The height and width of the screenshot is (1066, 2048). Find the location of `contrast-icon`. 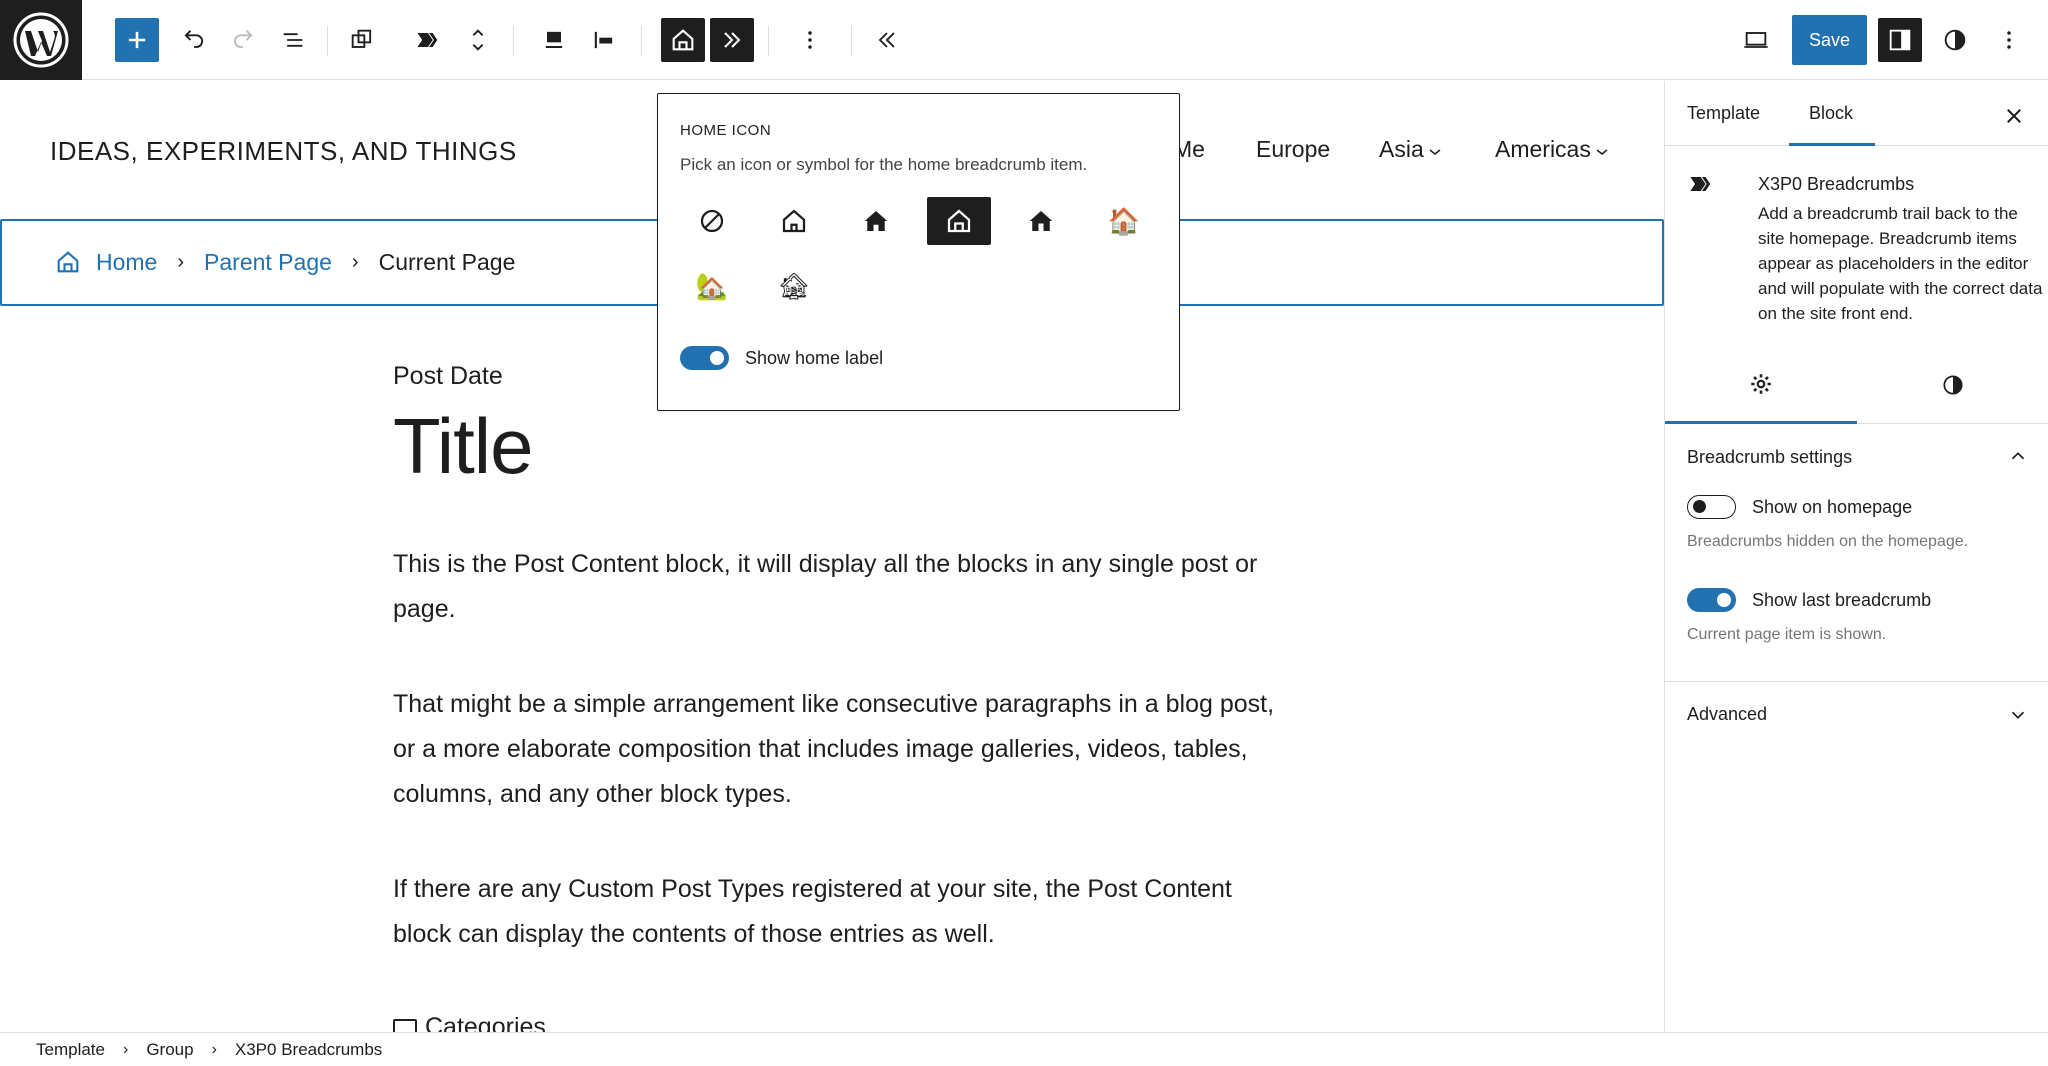

contrast-icon is located at coordinates (1953, 385).